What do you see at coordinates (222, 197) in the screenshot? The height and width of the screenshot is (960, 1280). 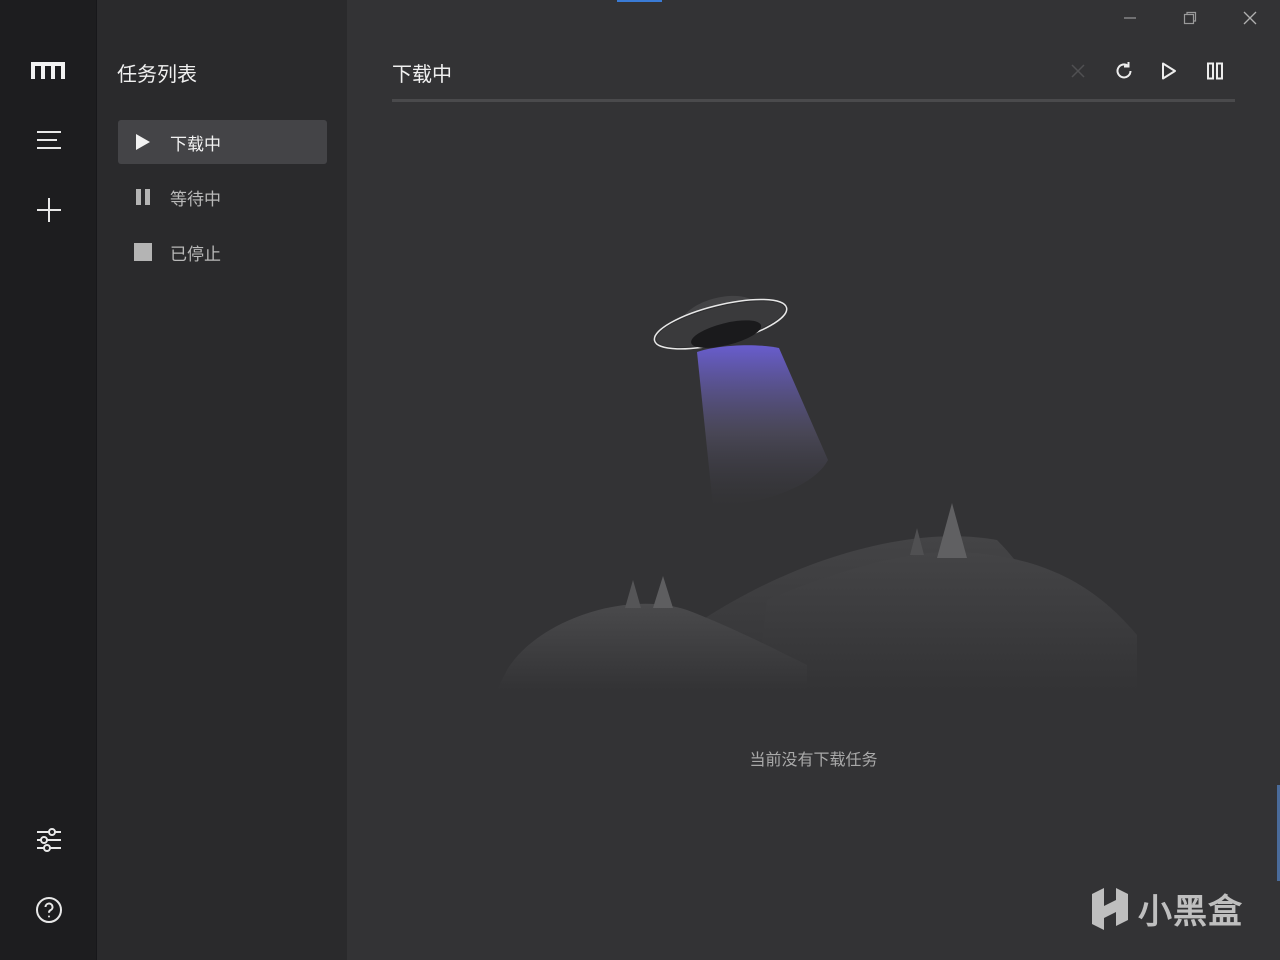 I see `nav-item-waiting: 等待中` at bounding box center [222, 197].